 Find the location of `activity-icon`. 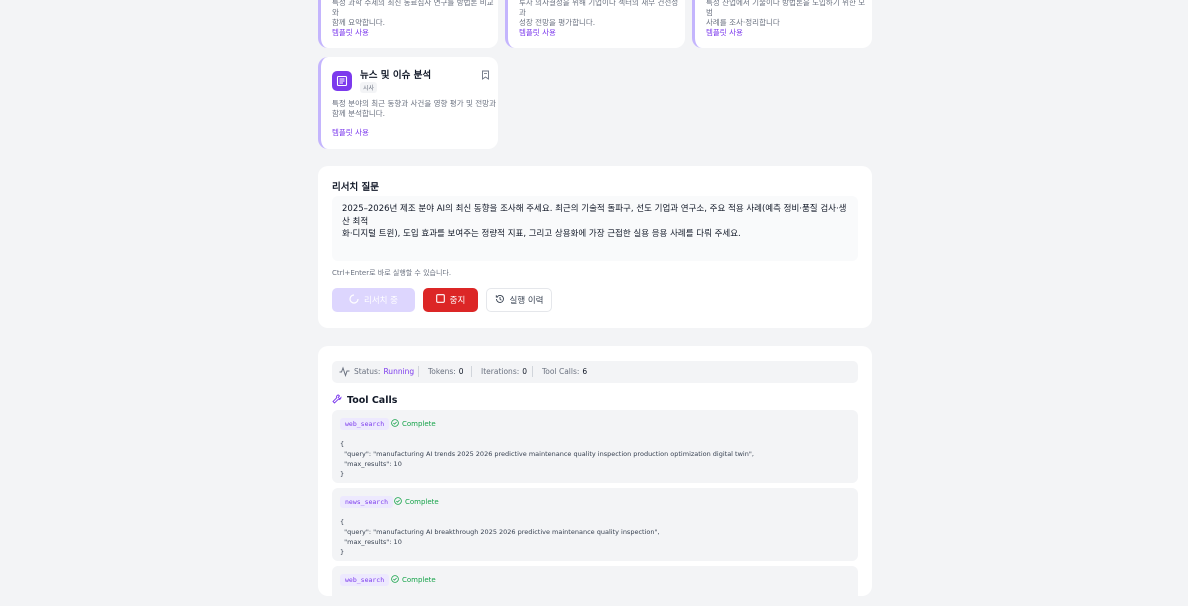

activity-icon is located at coordinates (344, 372).